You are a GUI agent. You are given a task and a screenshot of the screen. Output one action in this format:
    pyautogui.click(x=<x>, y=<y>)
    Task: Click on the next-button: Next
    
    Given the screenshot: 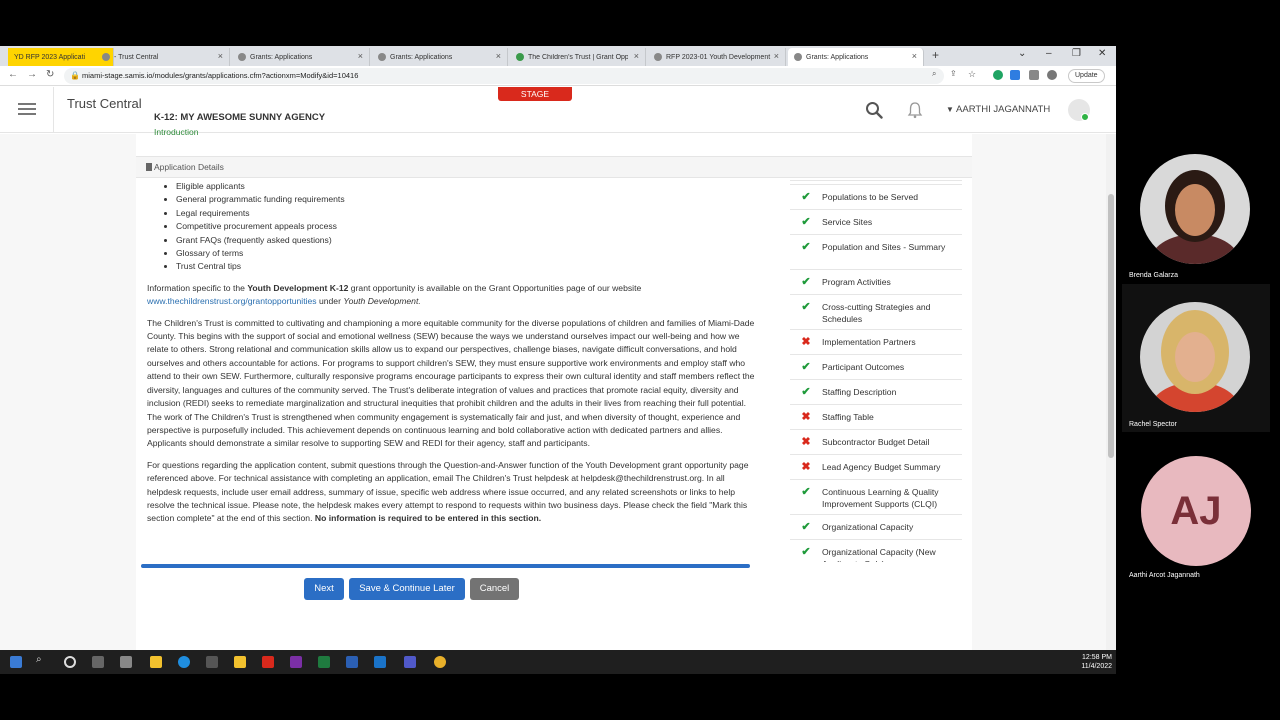 What is the action you would take?
    pyautogui.click(x=324, y=589)
    